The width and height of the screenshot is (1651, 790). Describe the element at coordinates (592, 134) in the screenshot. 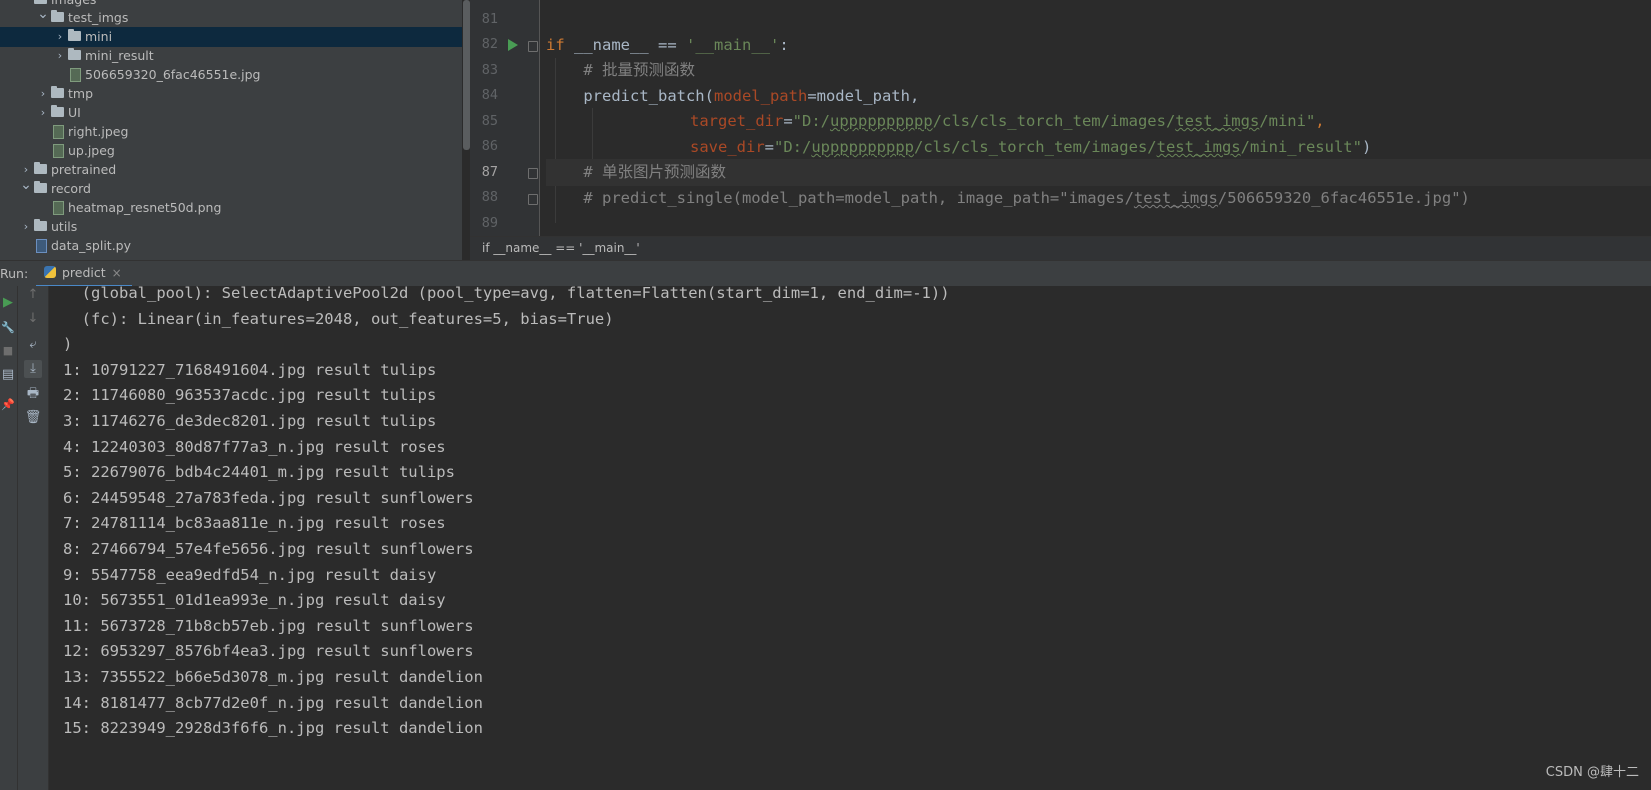

I see `indent-guide` at that location.